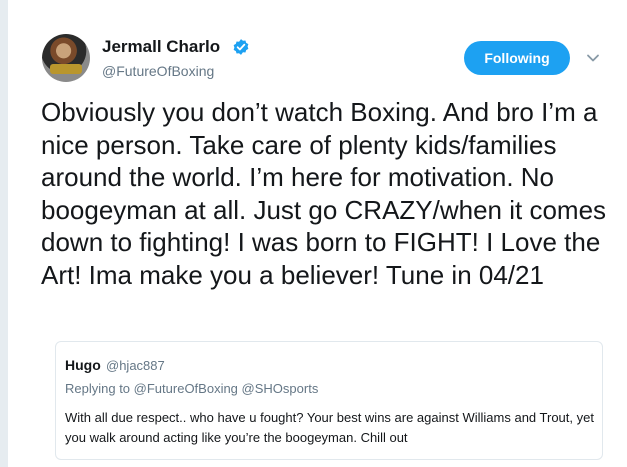 The height and width of the screenshot is (467, 627). Describe the element at coordinates (241, 47) in the screenshot. I see `verified-badge-icon` at that location.